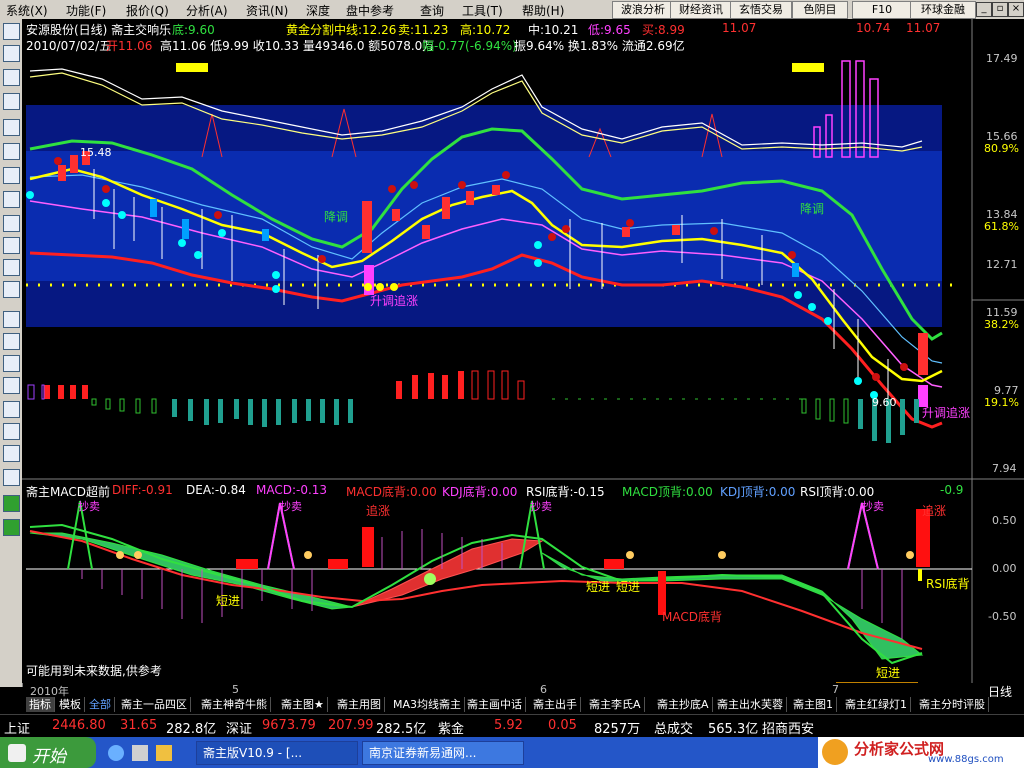 Image resolution: width=1024 pixels, height=768 pixels. What do you see at coordinates (378, 511) in the screenshot?
I see `macd-chase-1: 追涨` at bounding box center [378, 511].